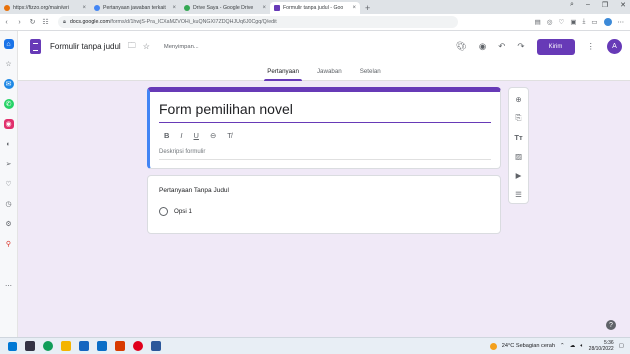 The width and height of the screenshot is (630, 354). What do you see at coordinates (8, 104) in the screenshot?
I see `whatsapp-icon: ✆` at bounding box center [8, 104].